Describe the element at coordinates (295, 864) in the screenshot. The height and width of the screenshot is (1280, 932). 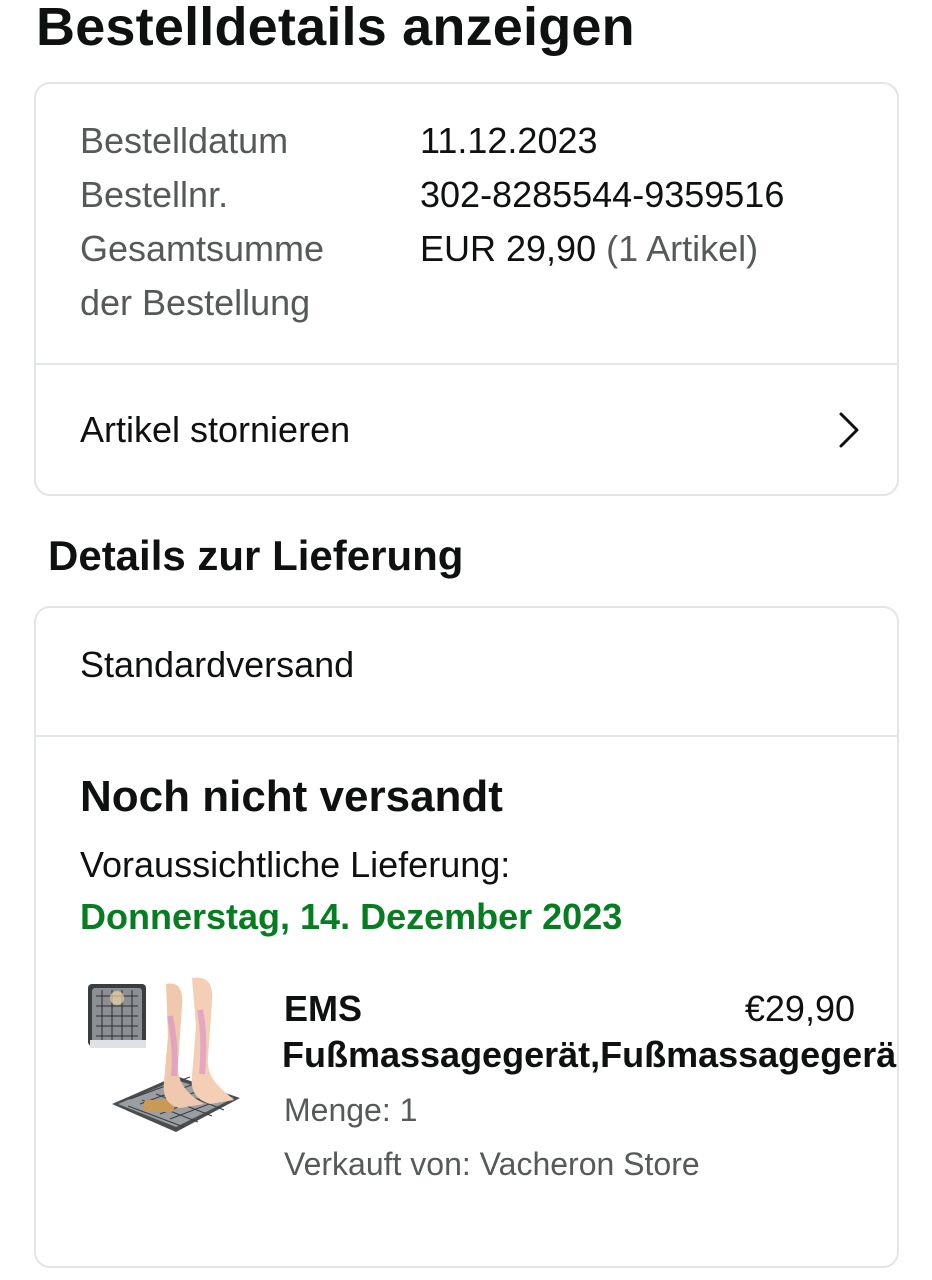
I see `estimated-delivery-label: Voraussichtliche Lieferung:` at that location.